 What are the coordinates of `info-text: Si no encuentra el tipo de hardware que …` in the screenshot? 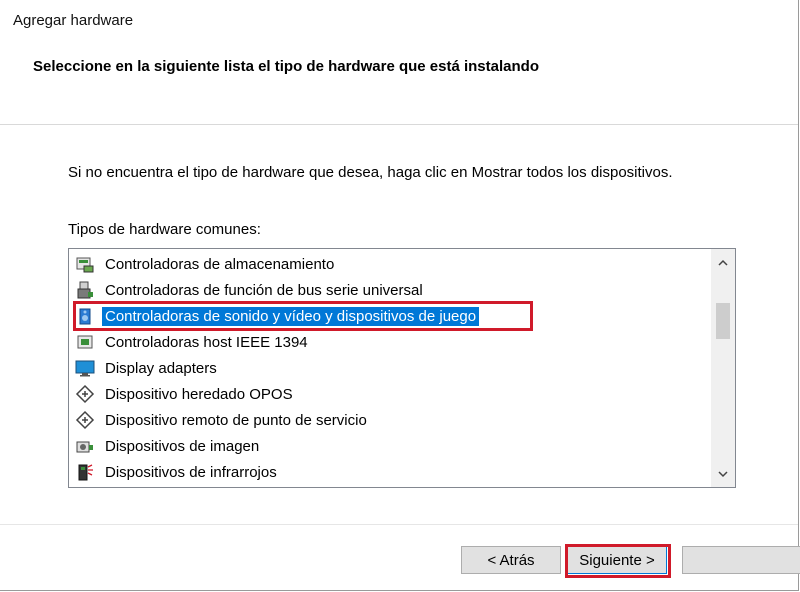 It's located at (370, 172).